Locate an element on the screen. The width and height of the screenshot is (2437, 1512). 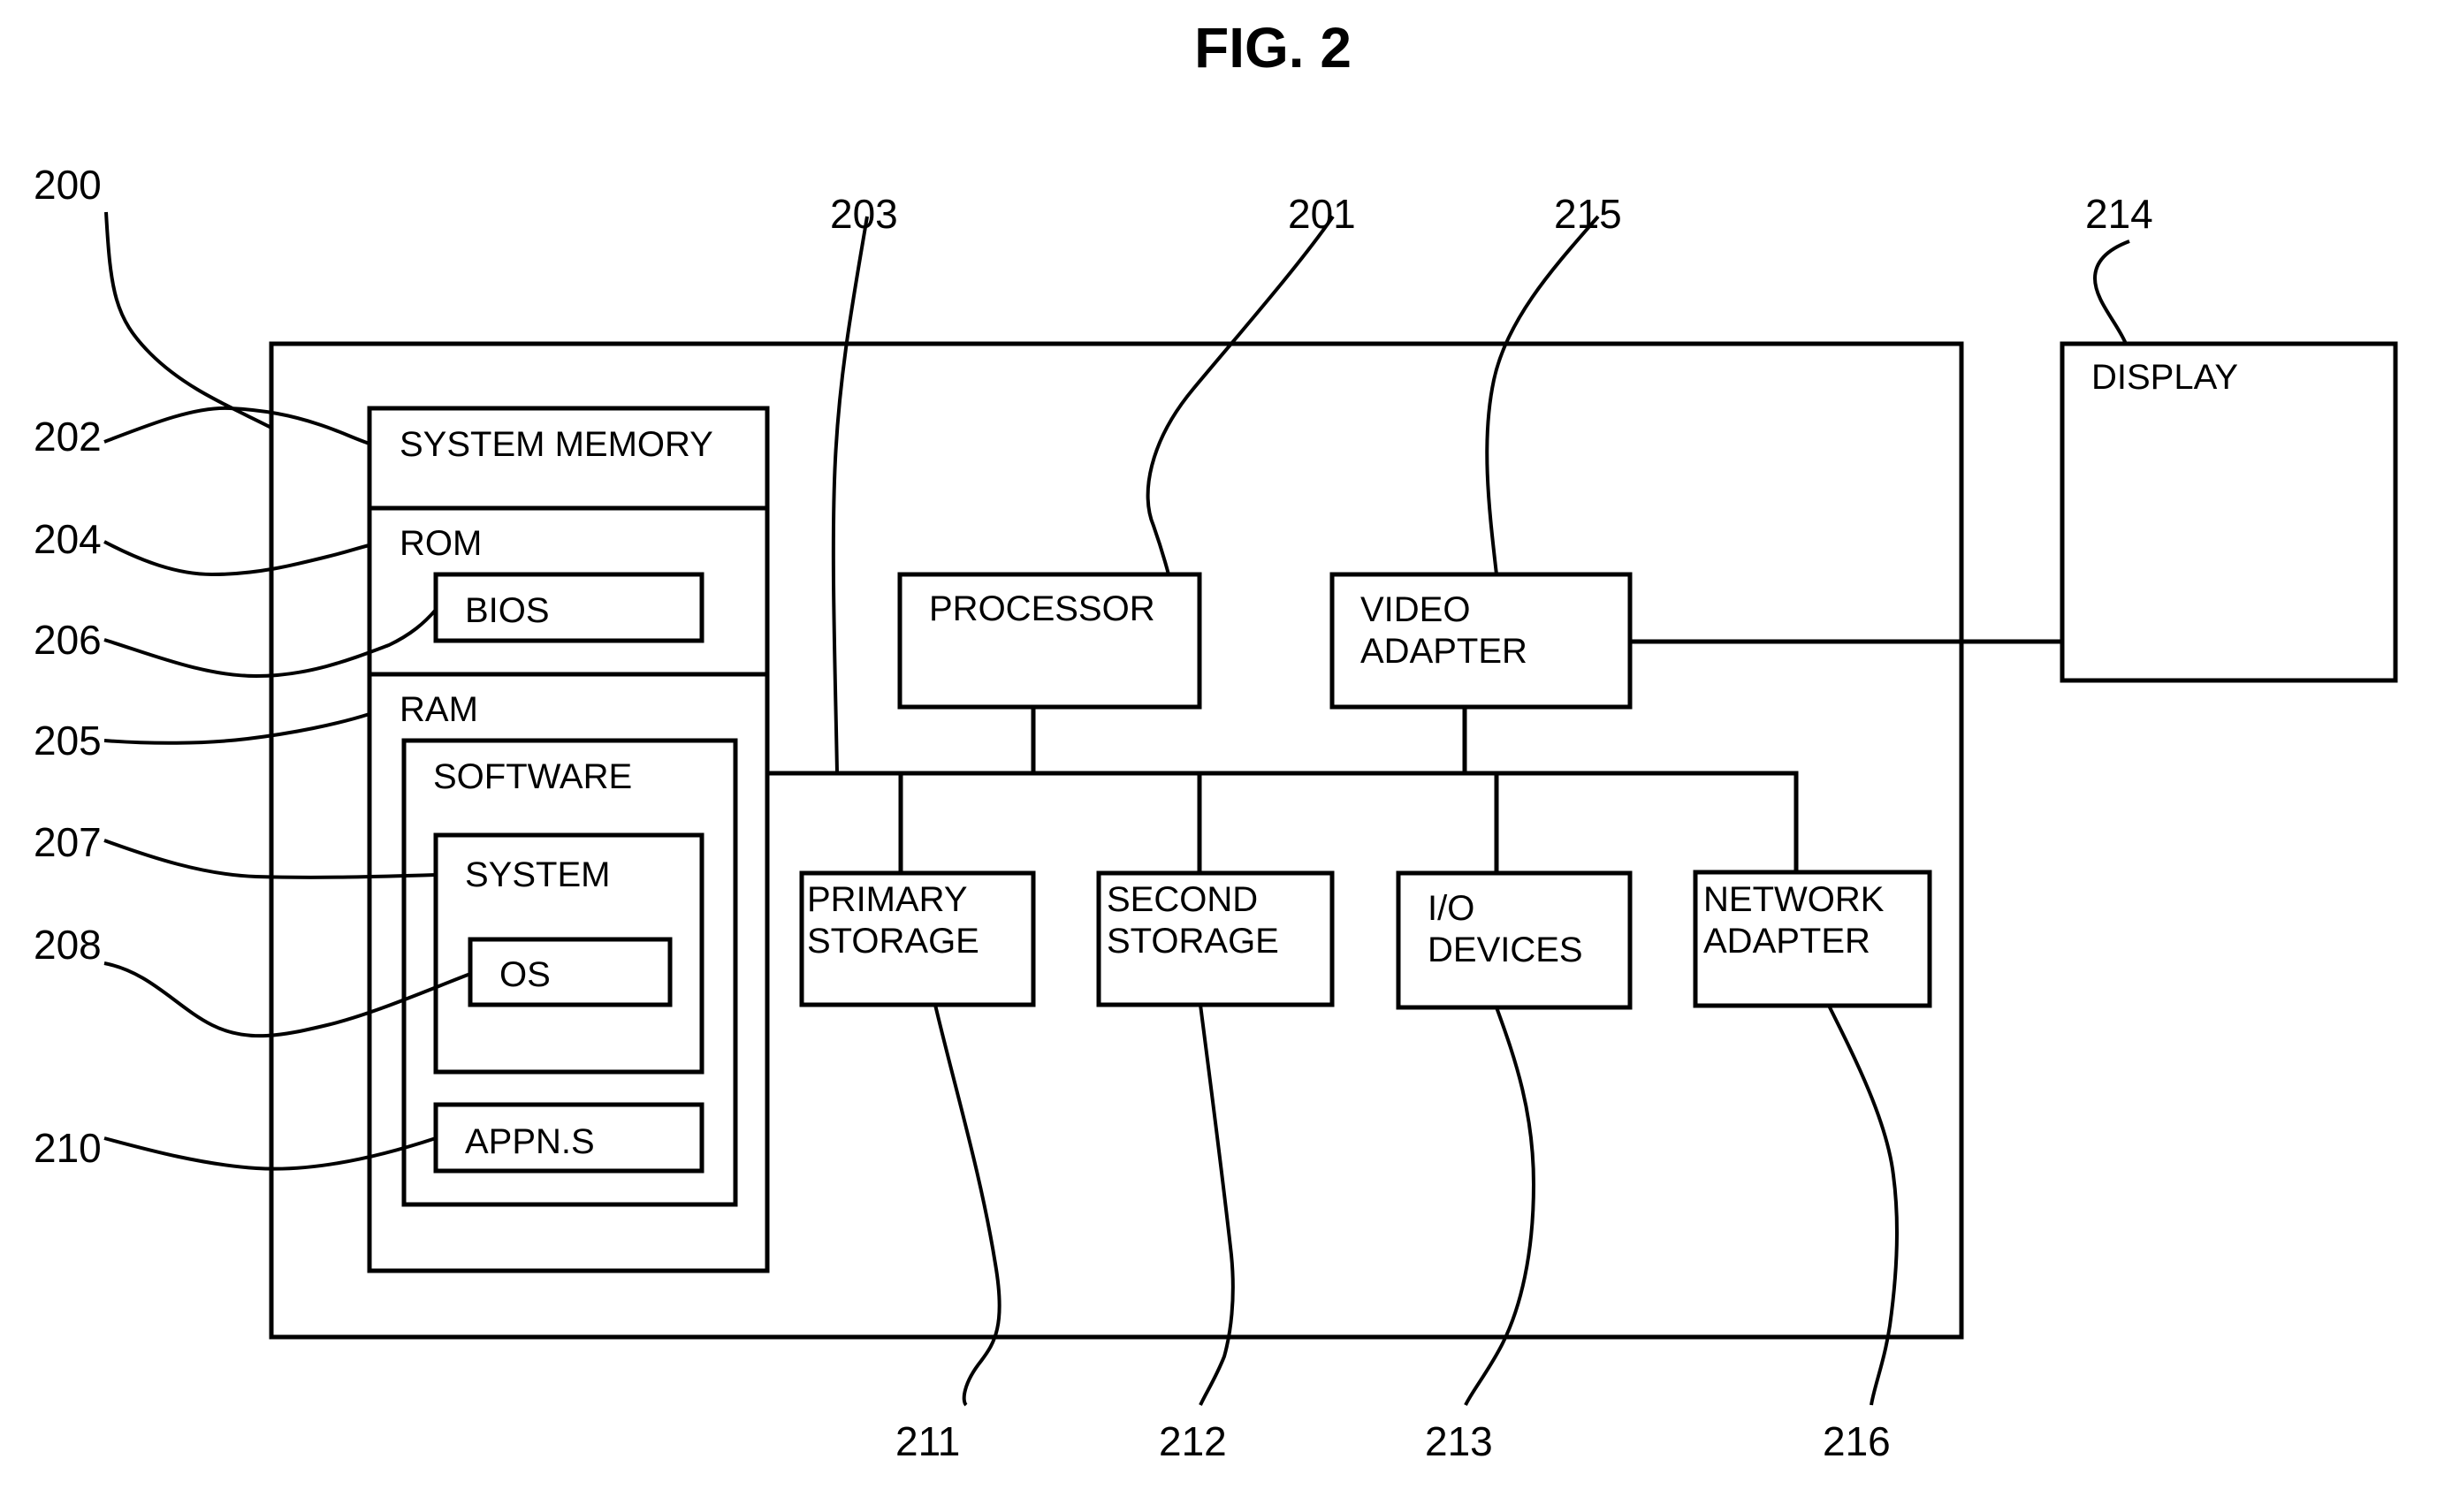
ref-200: 200 is located at coordinates (68, 185).